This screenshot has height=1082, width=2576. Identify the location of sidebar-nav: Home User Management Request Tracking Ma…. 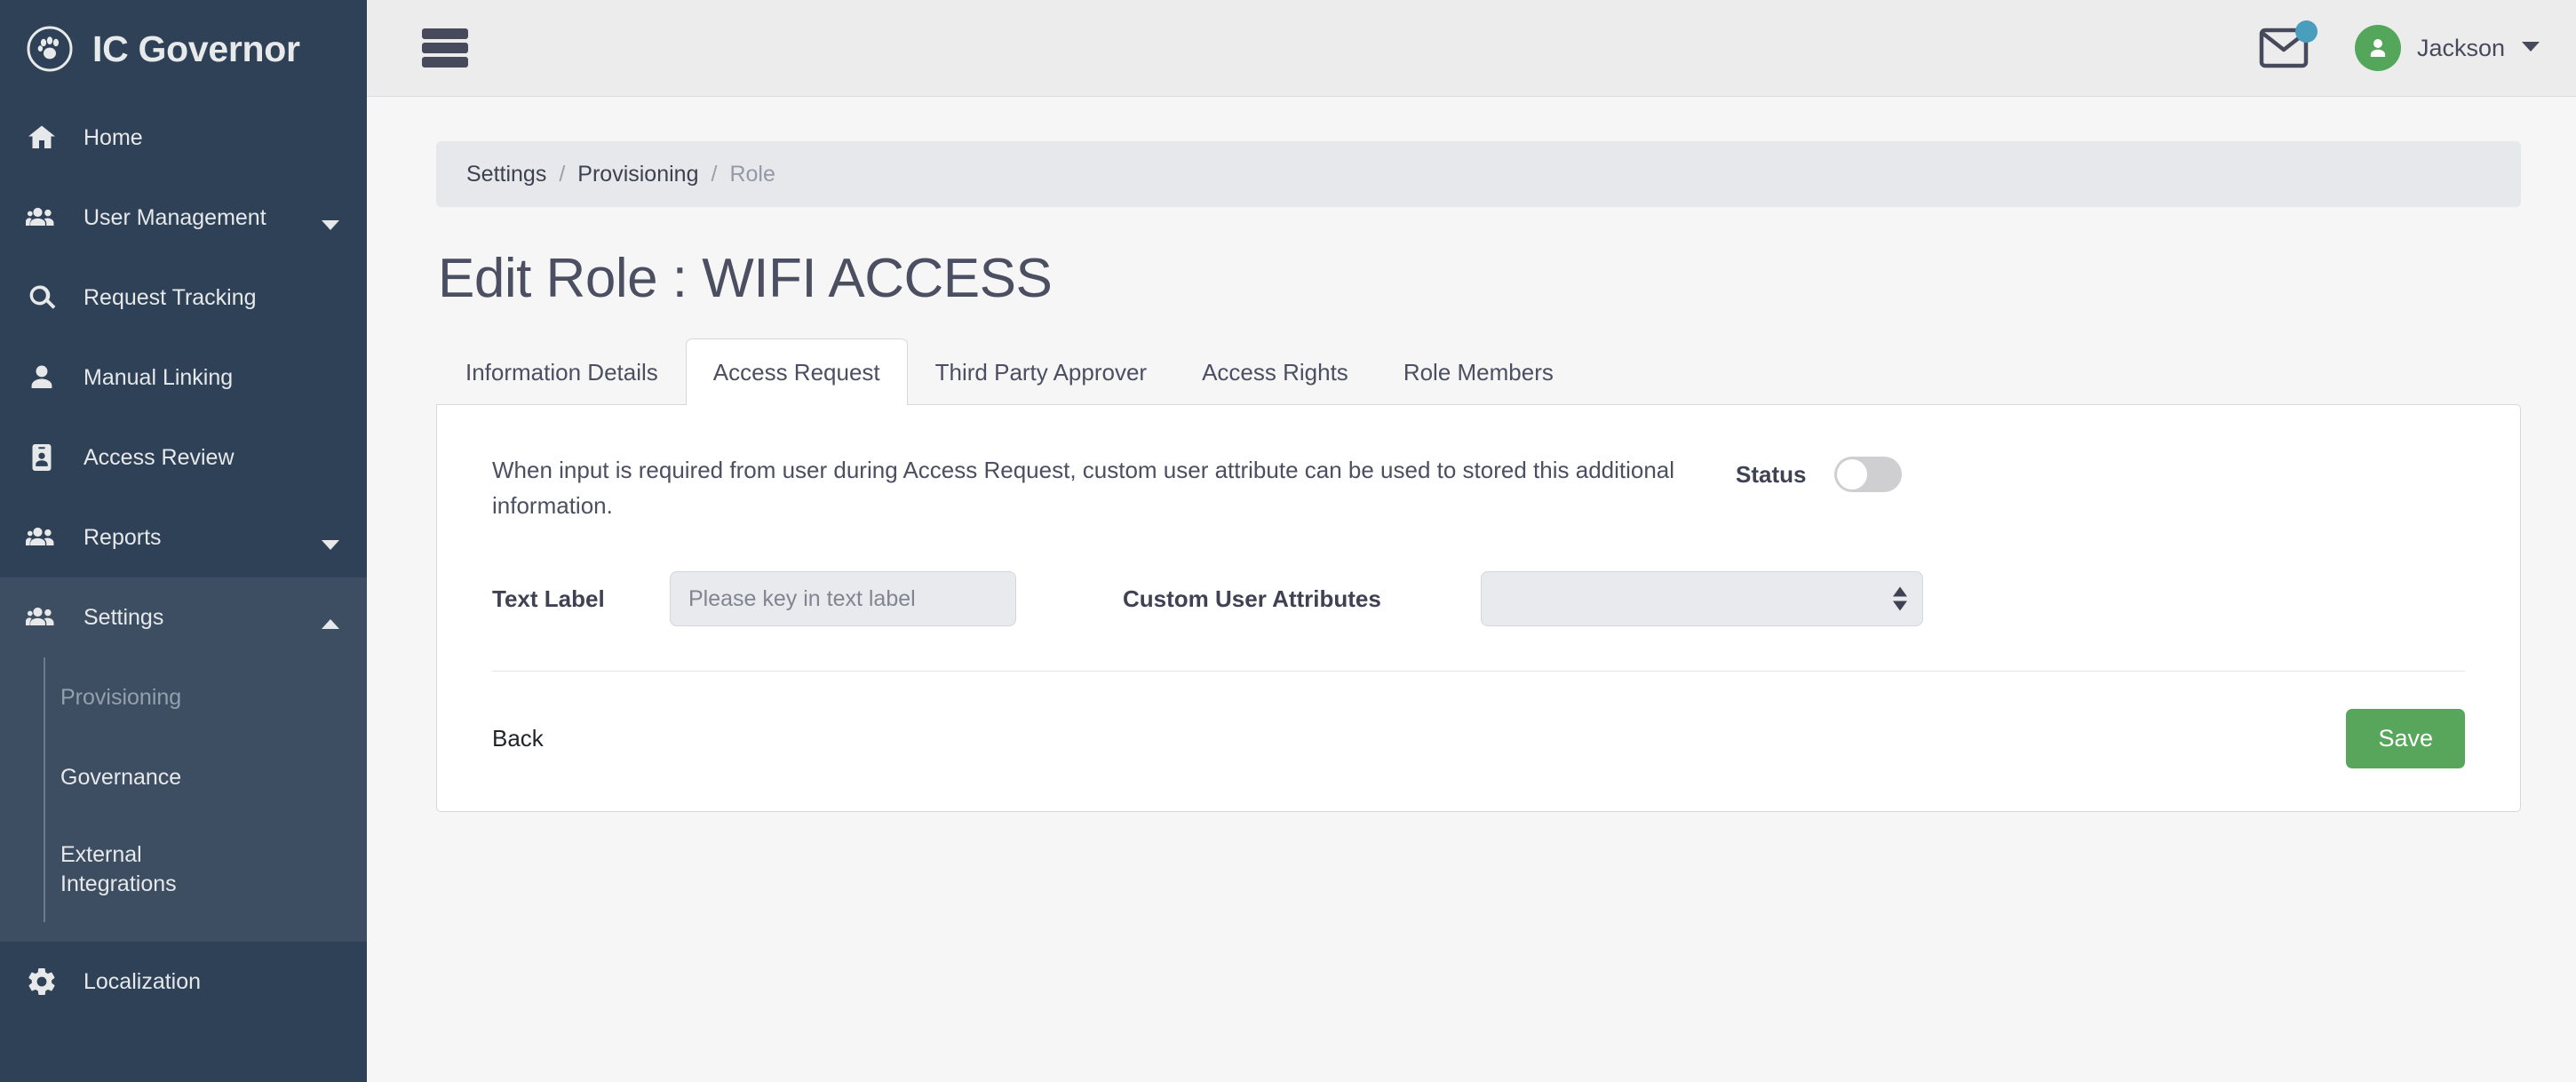
(183, 560).